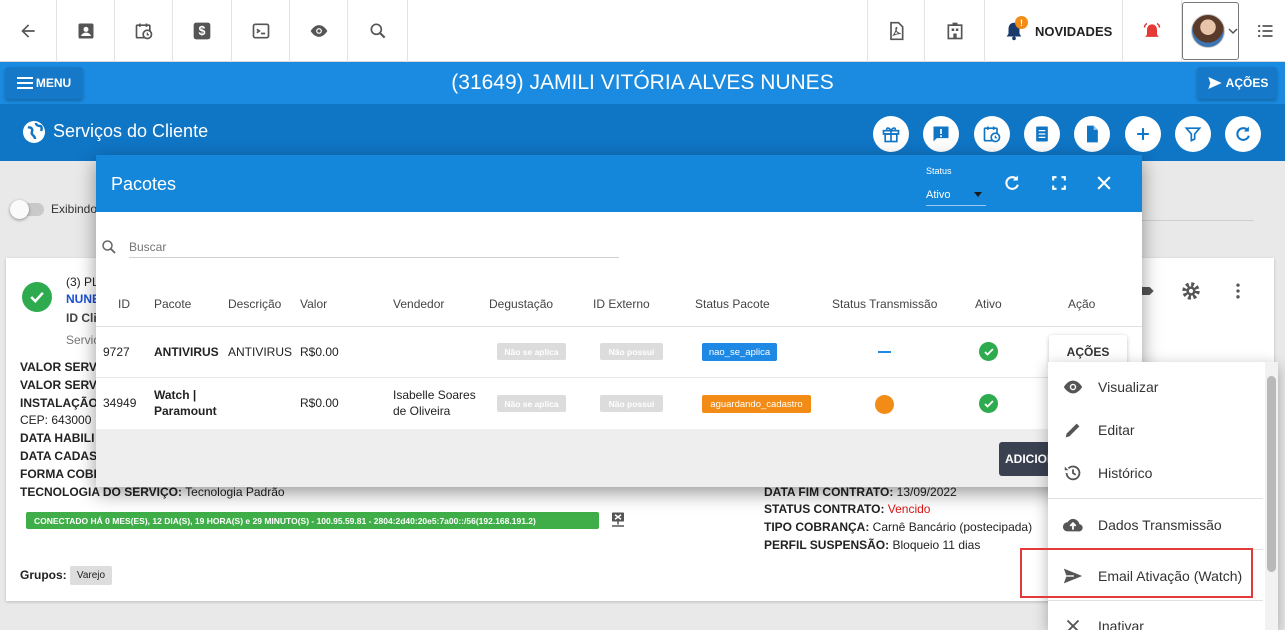  I want to click on history-icon, so click(1072, 473).